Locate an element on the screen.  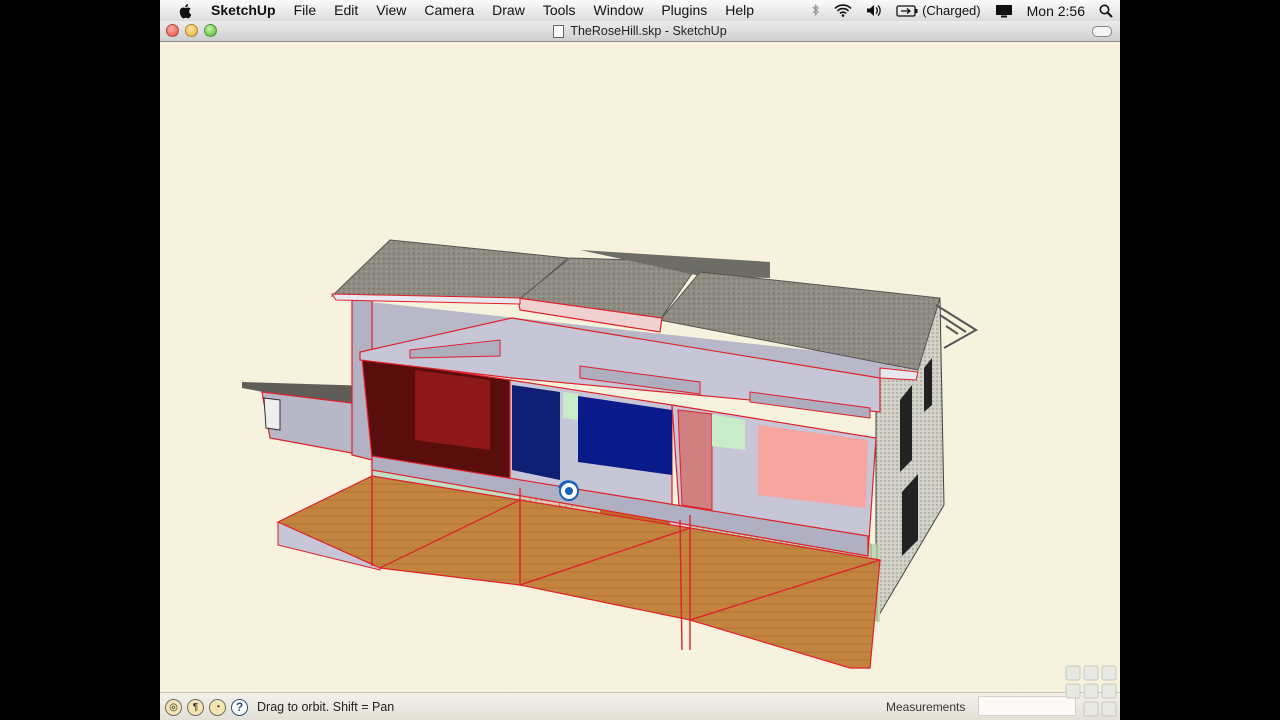
measurements-input is located at coordinates (1027, 706).